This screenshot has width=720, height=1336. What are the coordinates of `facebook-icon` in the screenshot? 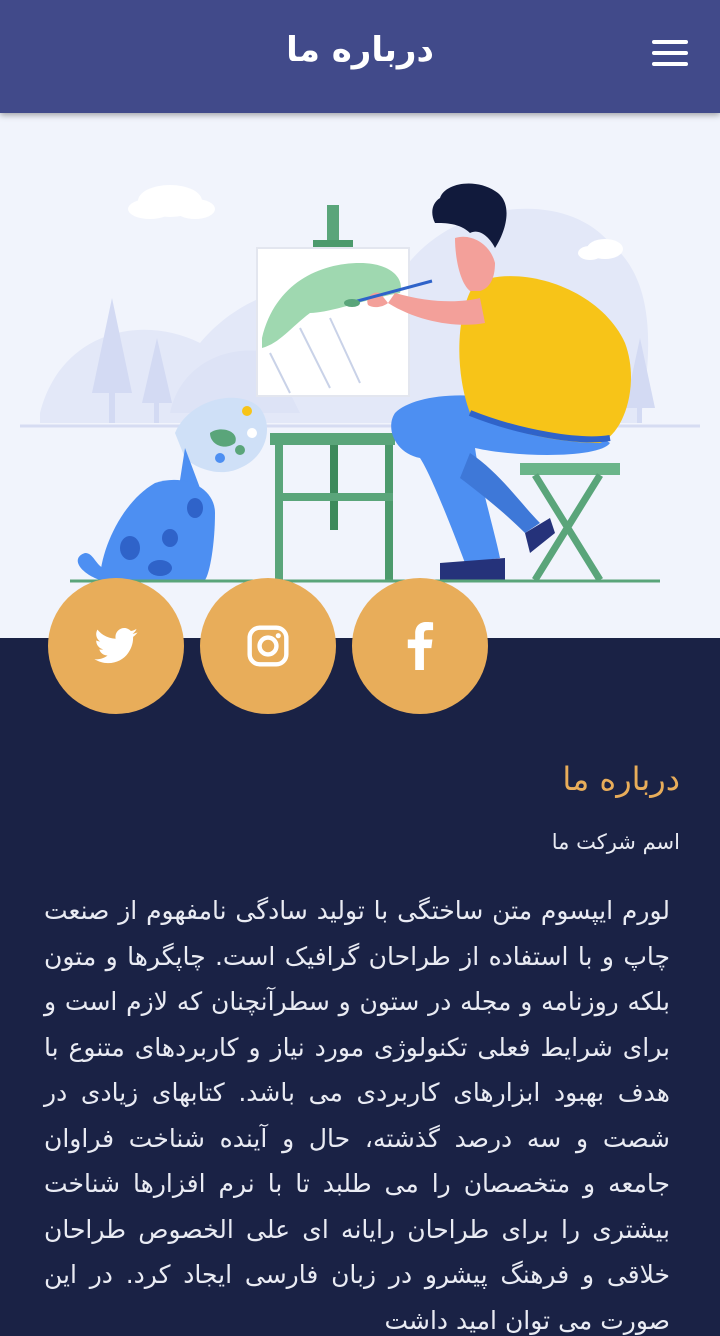 It's located at (420, 646).